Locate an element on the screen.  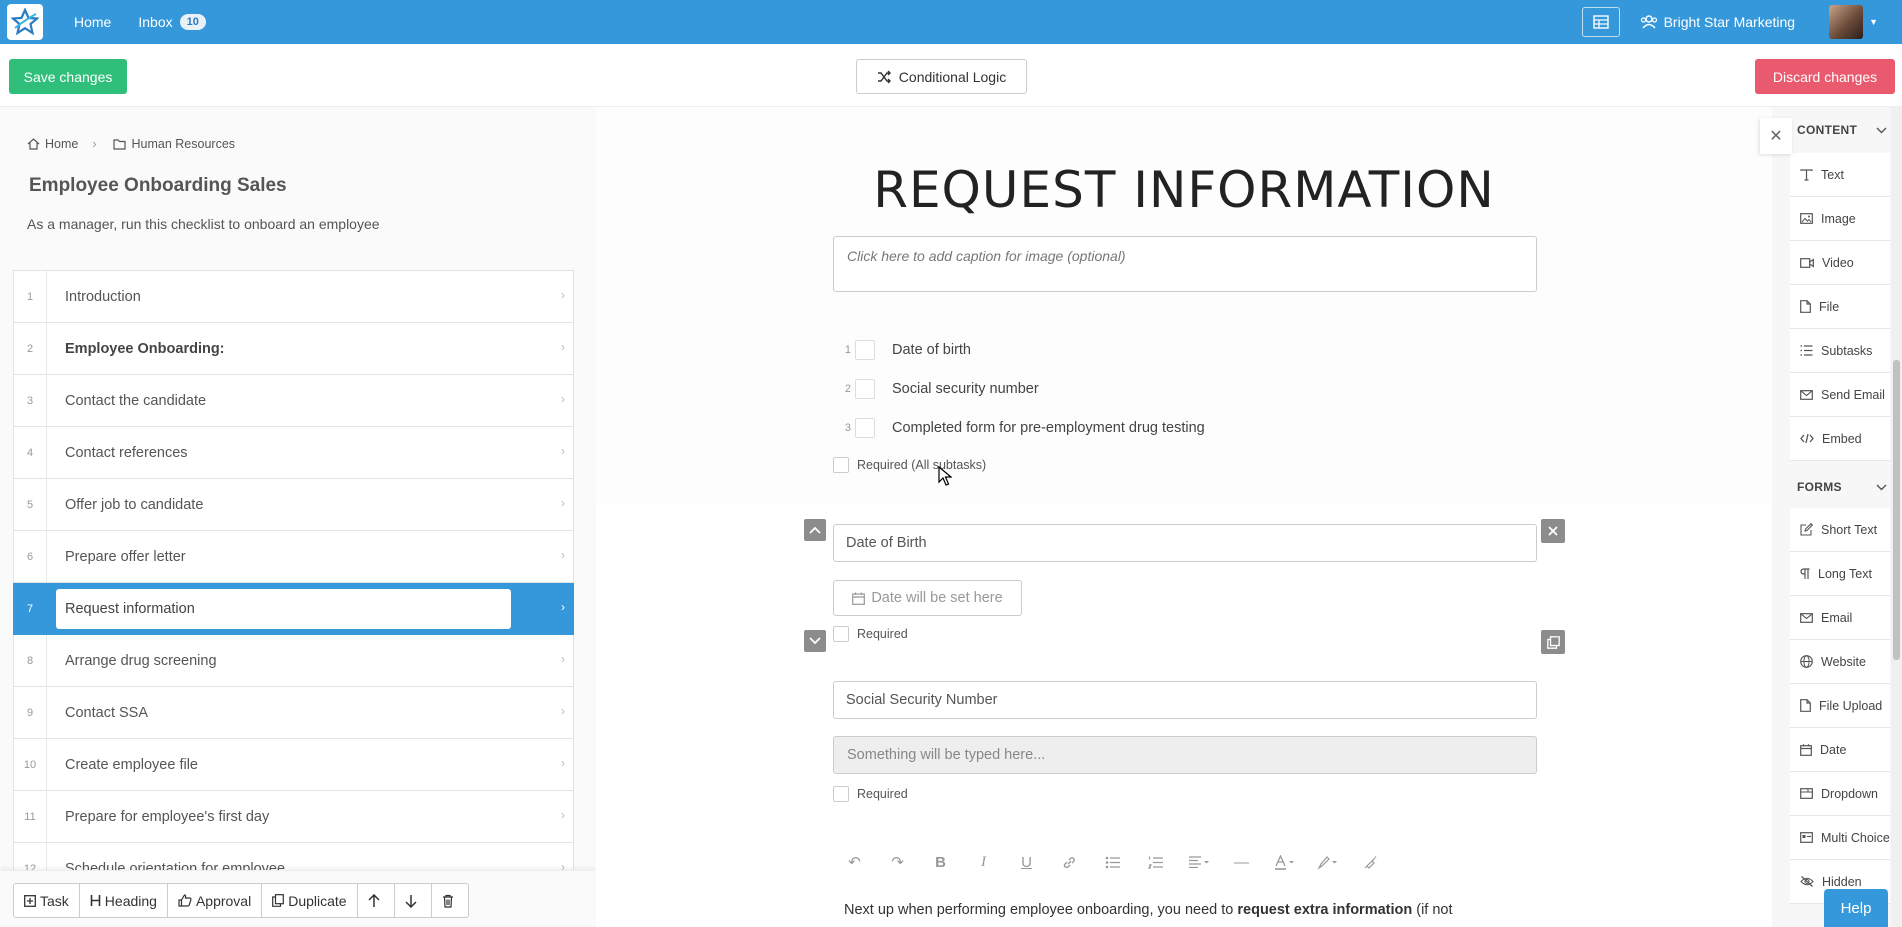
task-row: 8 Arrange drug screening › is located at coordinates (293, 661).